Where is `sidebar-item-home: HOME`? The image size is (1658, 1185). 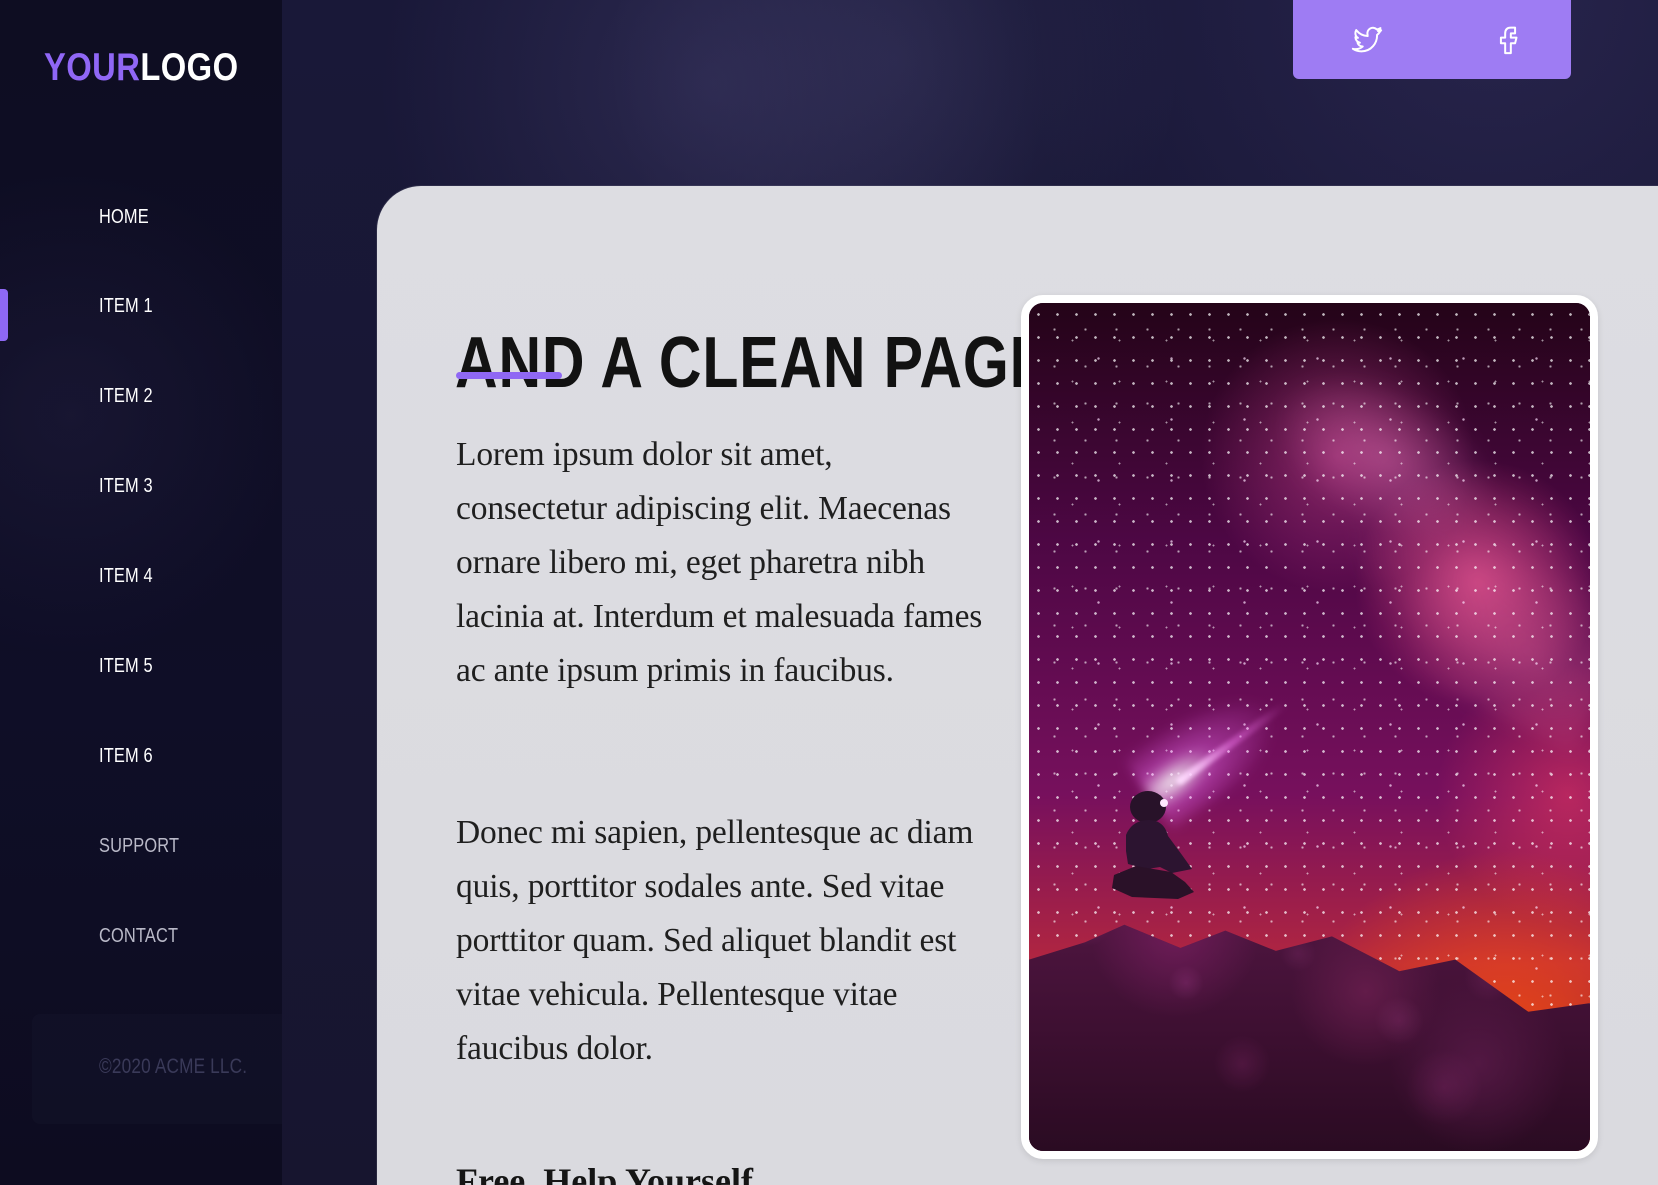
sidebar-item-home: HOME is located at coordinates (141, 221).